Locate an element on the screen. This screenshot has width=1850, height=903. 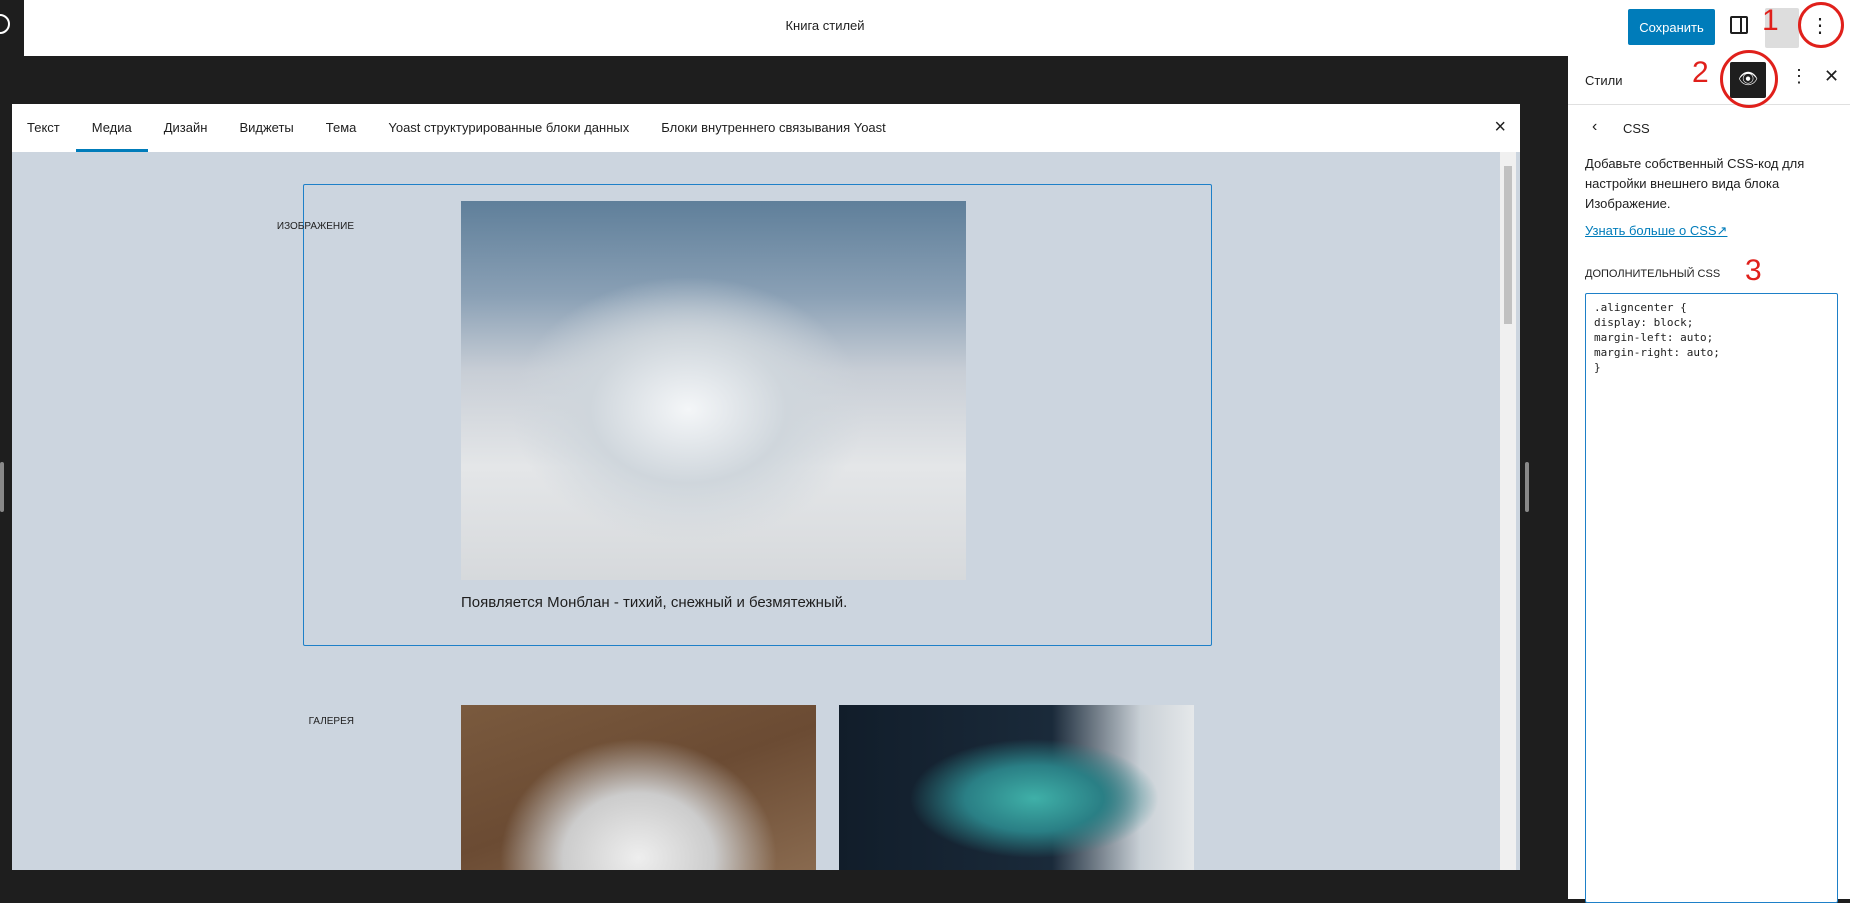
close-sidebar-icon: ✕ is located at coordinates (1831, 76).